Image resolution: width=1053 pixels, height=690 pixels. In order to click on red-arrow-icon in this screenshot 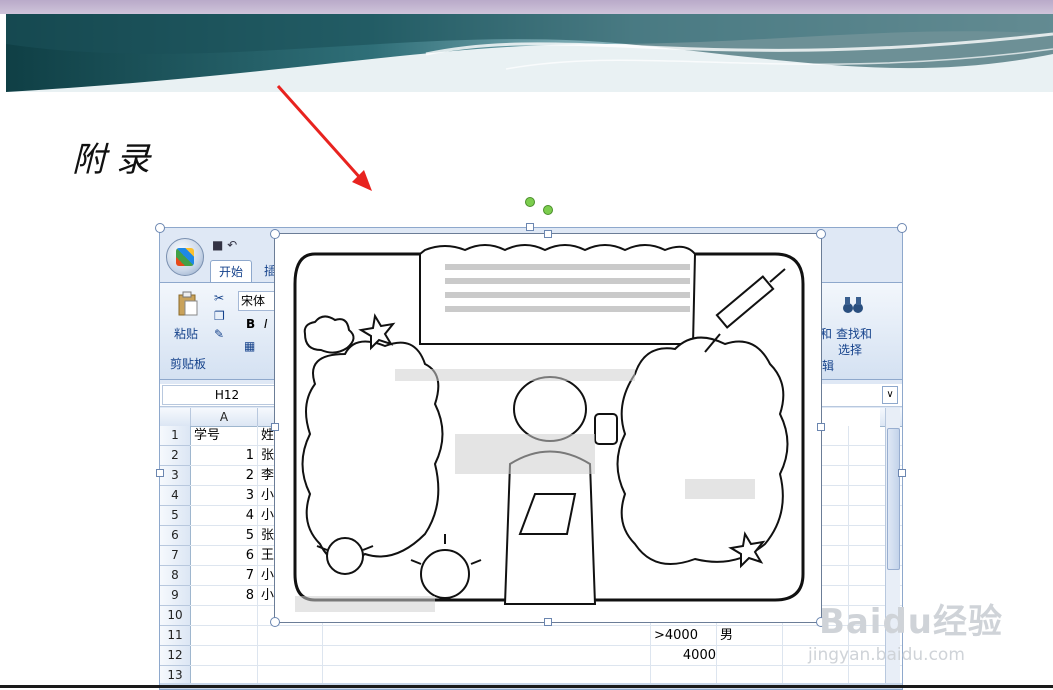, I will do `click(324, 138)`.